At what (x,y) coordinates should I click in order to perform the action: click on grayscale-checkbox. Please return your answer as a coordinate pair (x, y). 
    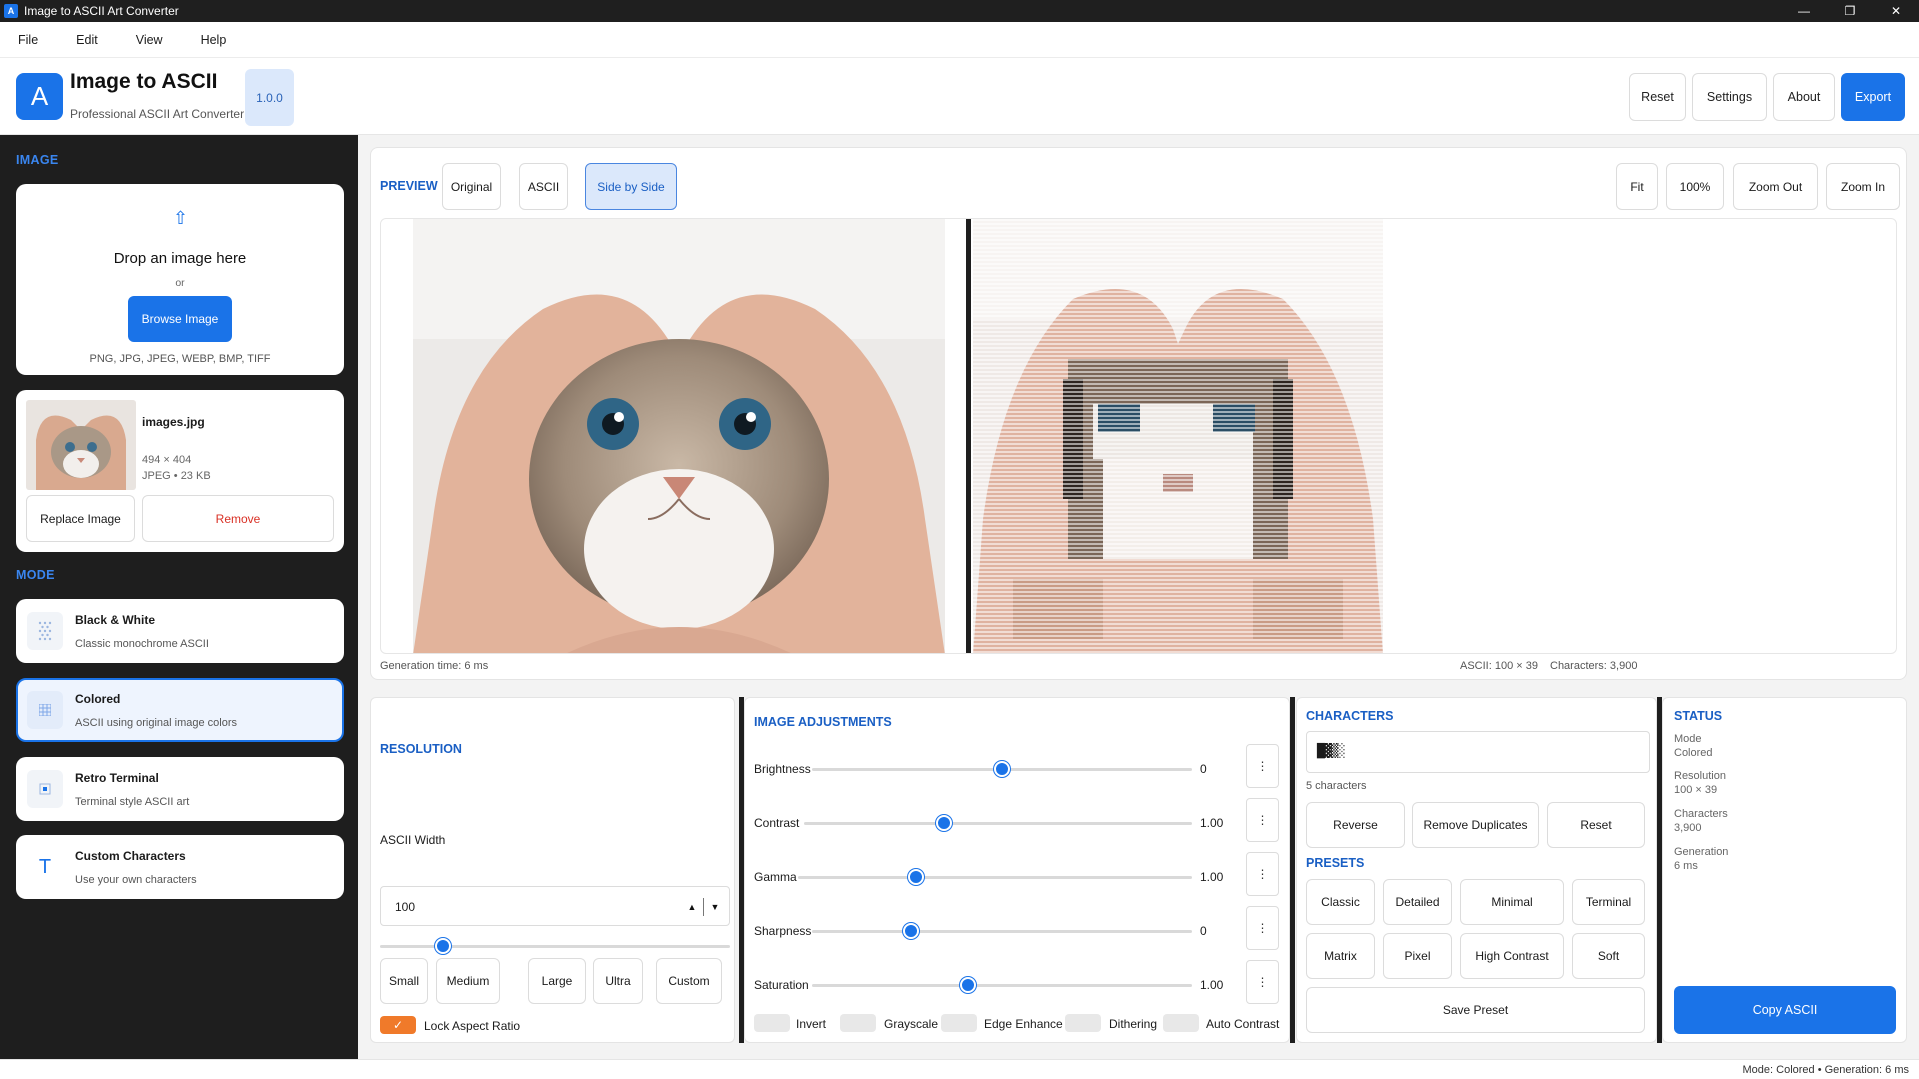
    Looking at the image, I should click on (858, 1023).